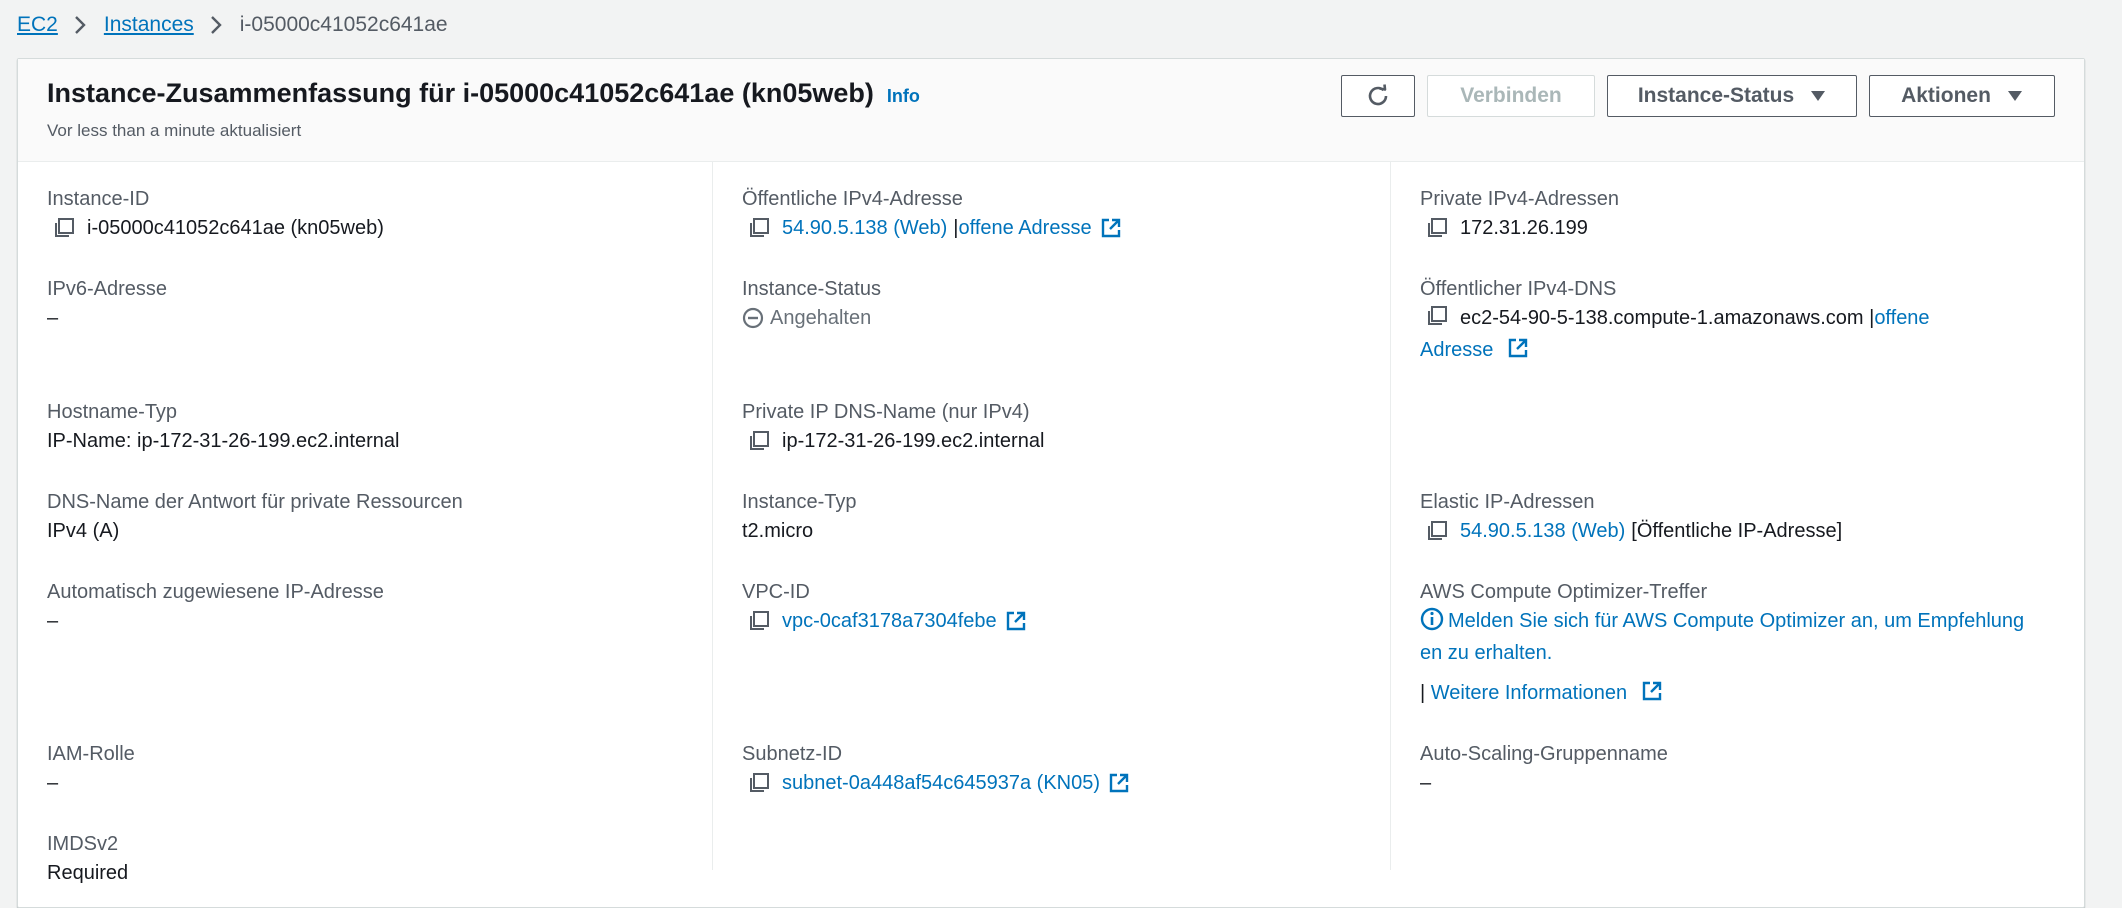 Image resolution: width=2122 pixels, height=908 pixels. Describe the element at coordinates (1456, 350) in the screenshot. I see `open-address-link-cont: Adresse` at that location.